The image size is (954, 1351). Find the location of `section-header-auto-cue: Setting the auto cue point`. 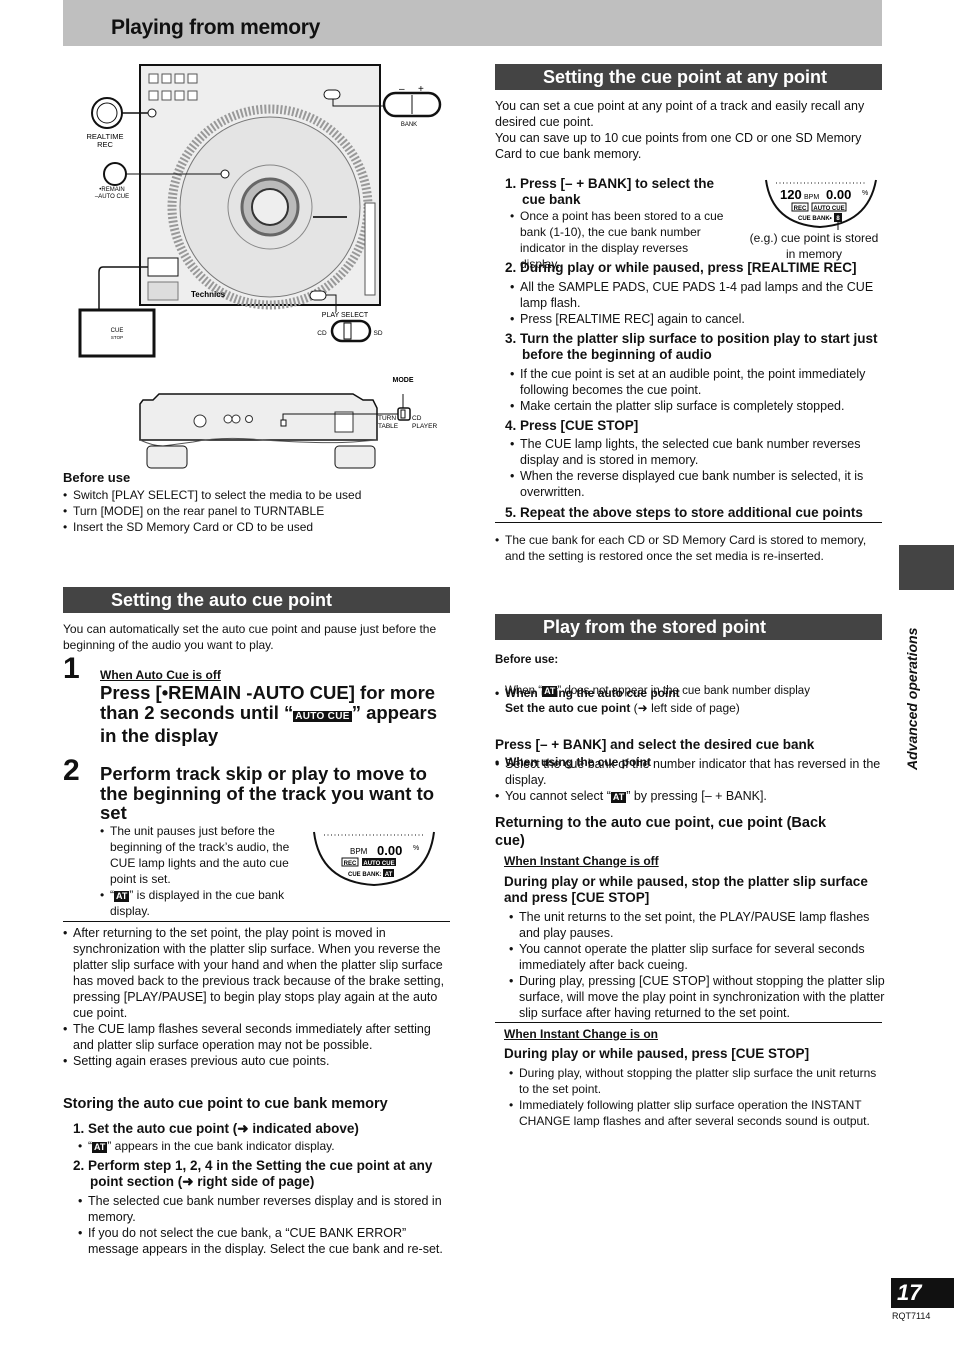

section-header-auto-cue: Setting the auto cue point is located at coordinates (256, 600).